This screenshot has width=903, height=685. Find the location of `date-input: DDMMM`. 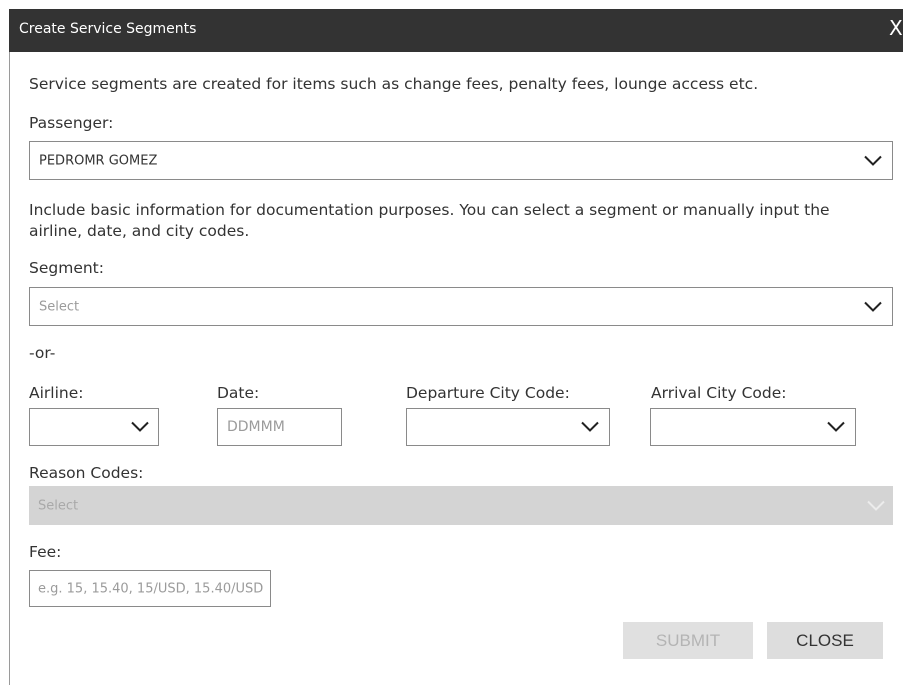

date-input: DDMMM is located at coordinates (279, 427).